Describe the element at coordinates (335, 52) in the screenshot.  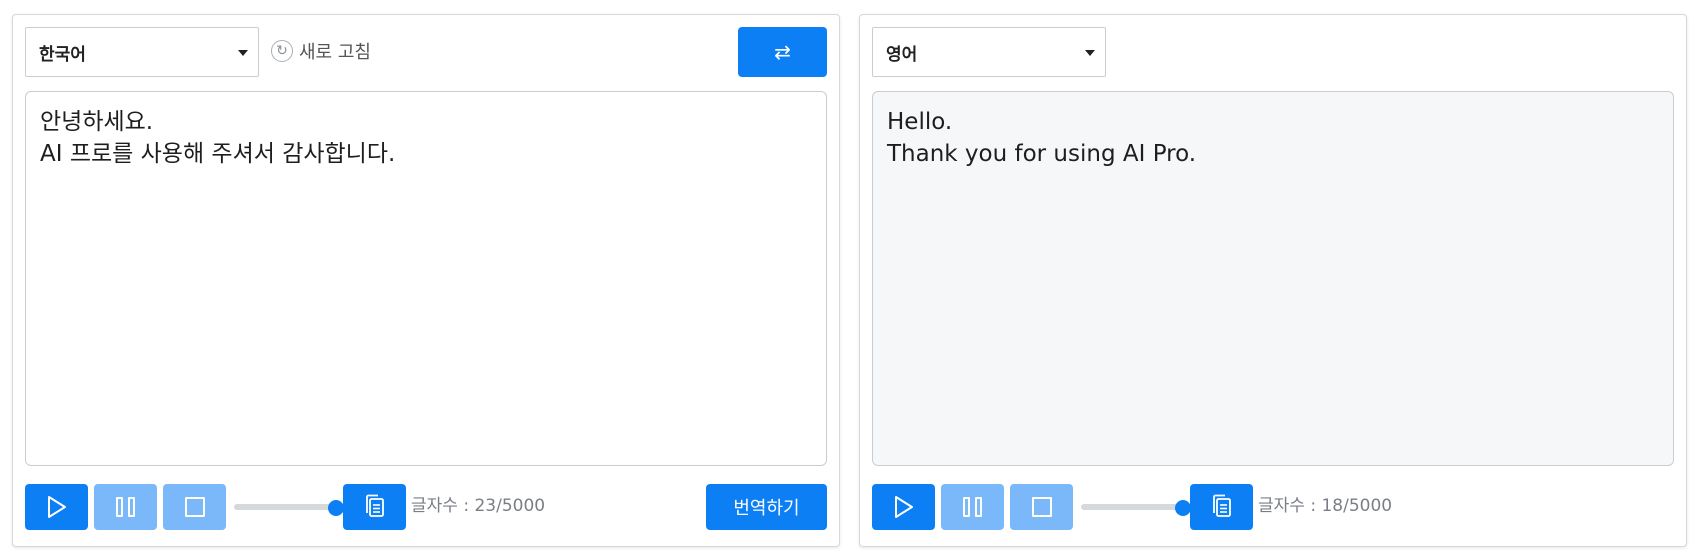
I see `refresh-label: 새로 고침` at that location.